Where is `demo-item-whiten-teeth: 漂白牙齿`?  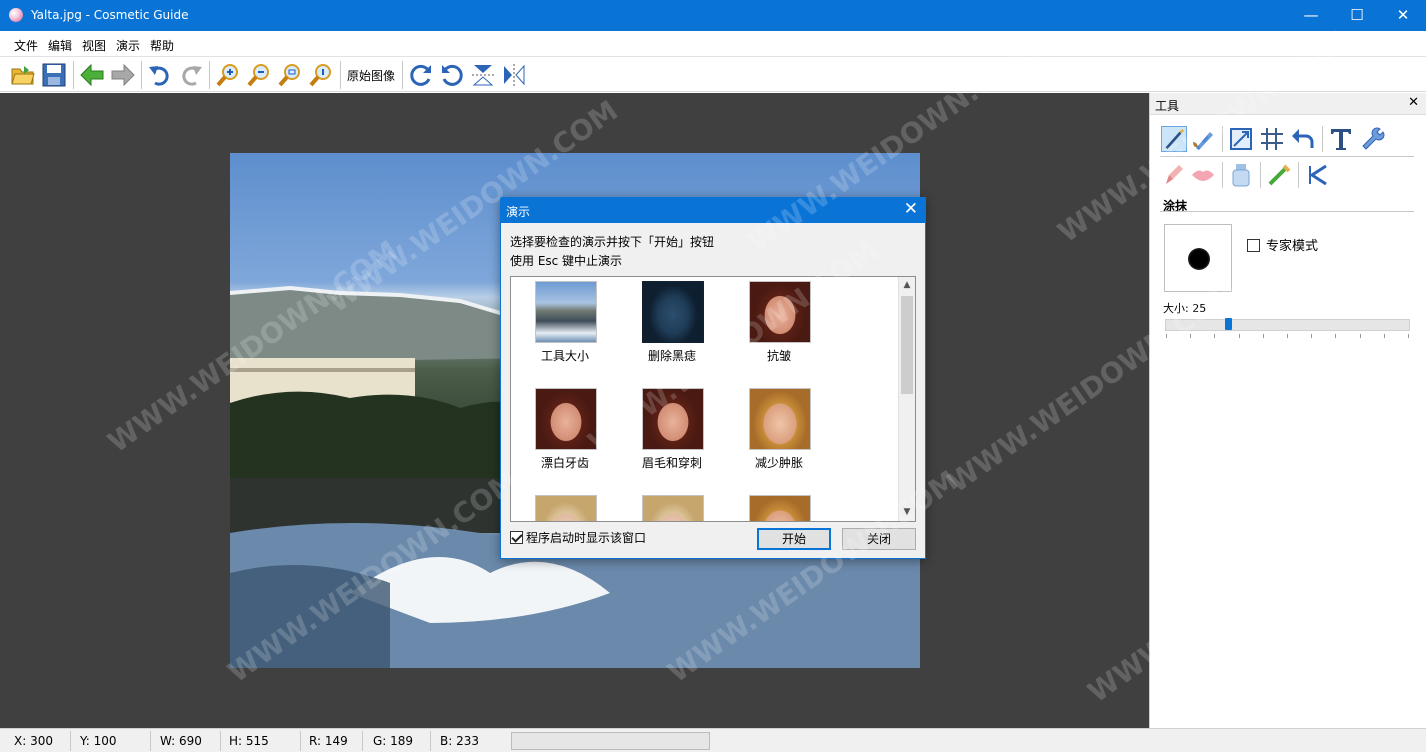
demo-item-whiten-teeth: 漂白牙齿 is located at coordinates (565, 436).